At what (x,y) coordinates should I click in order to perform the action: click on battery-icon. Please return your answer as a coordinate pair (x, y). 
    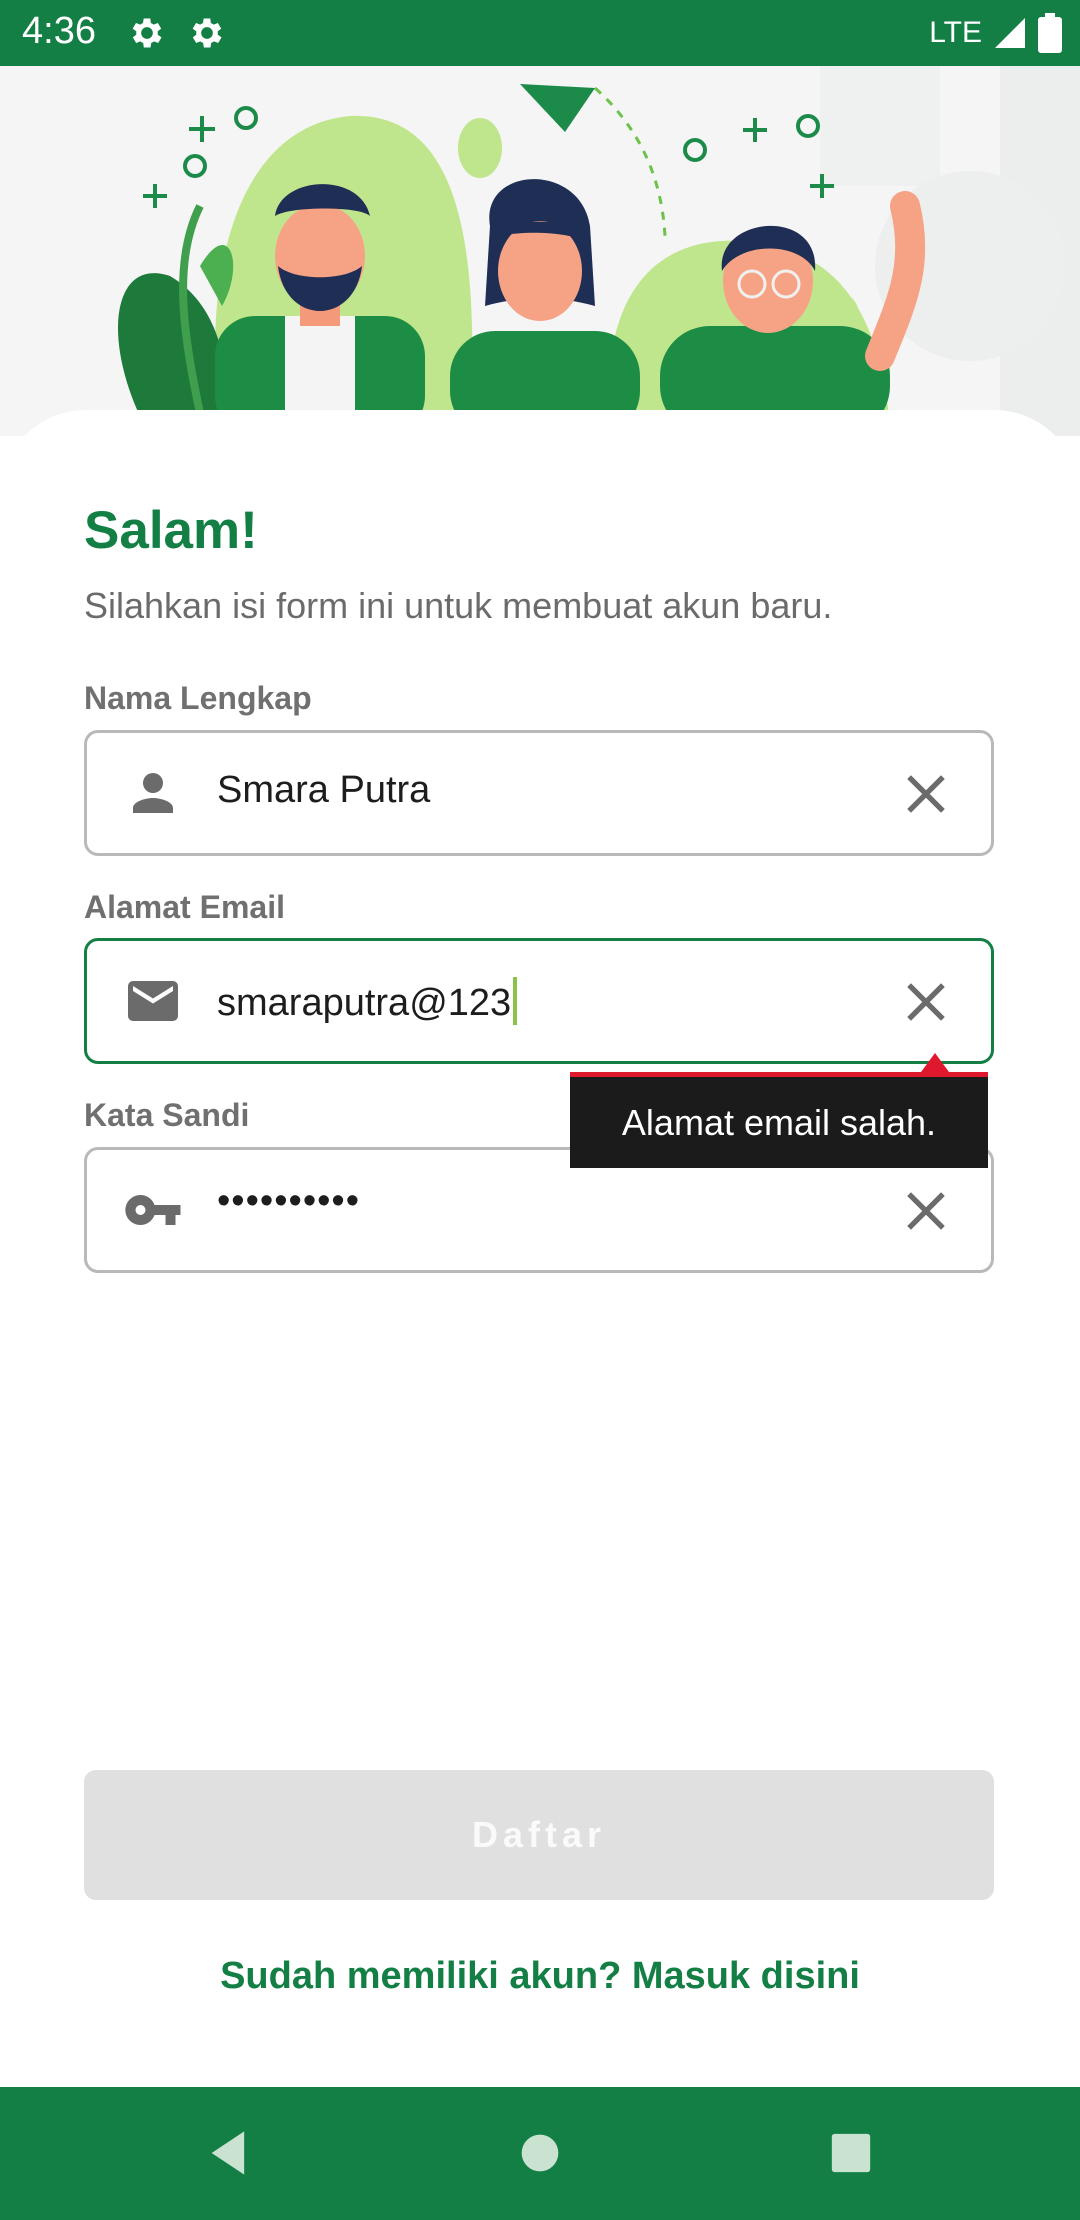
    Looking at the image, I should click on (1050, 33).